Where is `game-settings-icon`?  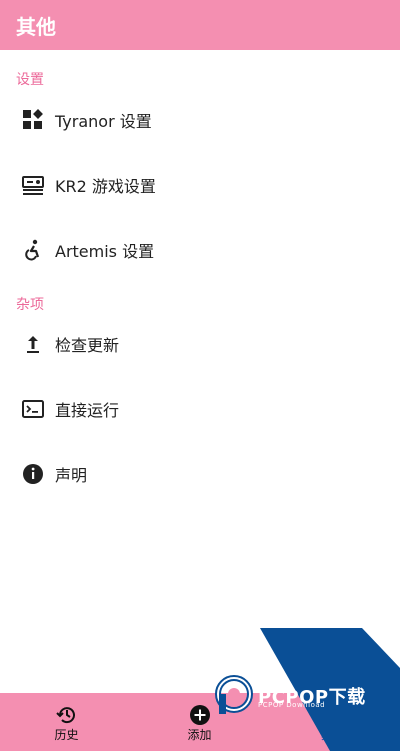 game-settings-icon is located at coordinates (33, 185).